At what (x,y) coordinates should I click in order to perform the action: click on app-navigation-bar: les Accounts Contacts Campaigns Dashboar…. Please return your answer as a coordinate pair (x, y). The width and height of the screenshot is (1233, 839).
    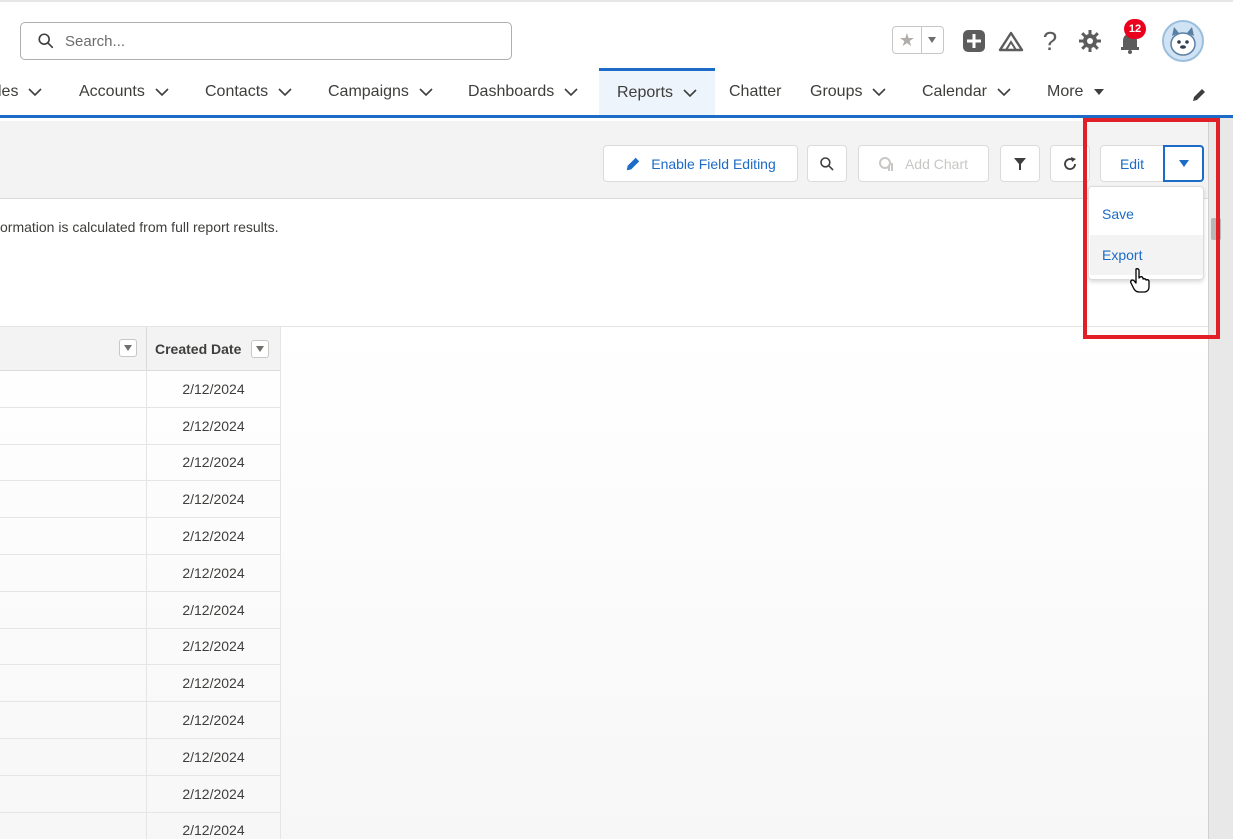
    Looking at the image, I should click on (616, 93).